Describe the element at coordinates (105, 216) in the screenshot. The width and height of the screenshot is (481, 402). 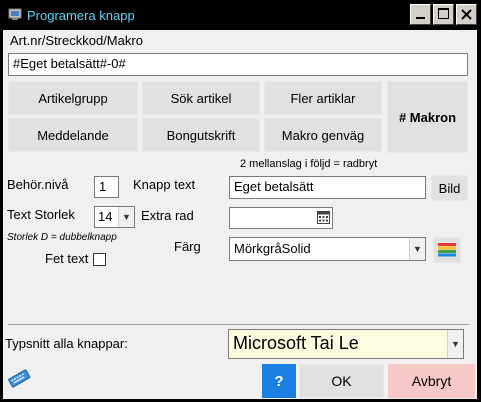
I see `text-storlek-value: 14` at that location.